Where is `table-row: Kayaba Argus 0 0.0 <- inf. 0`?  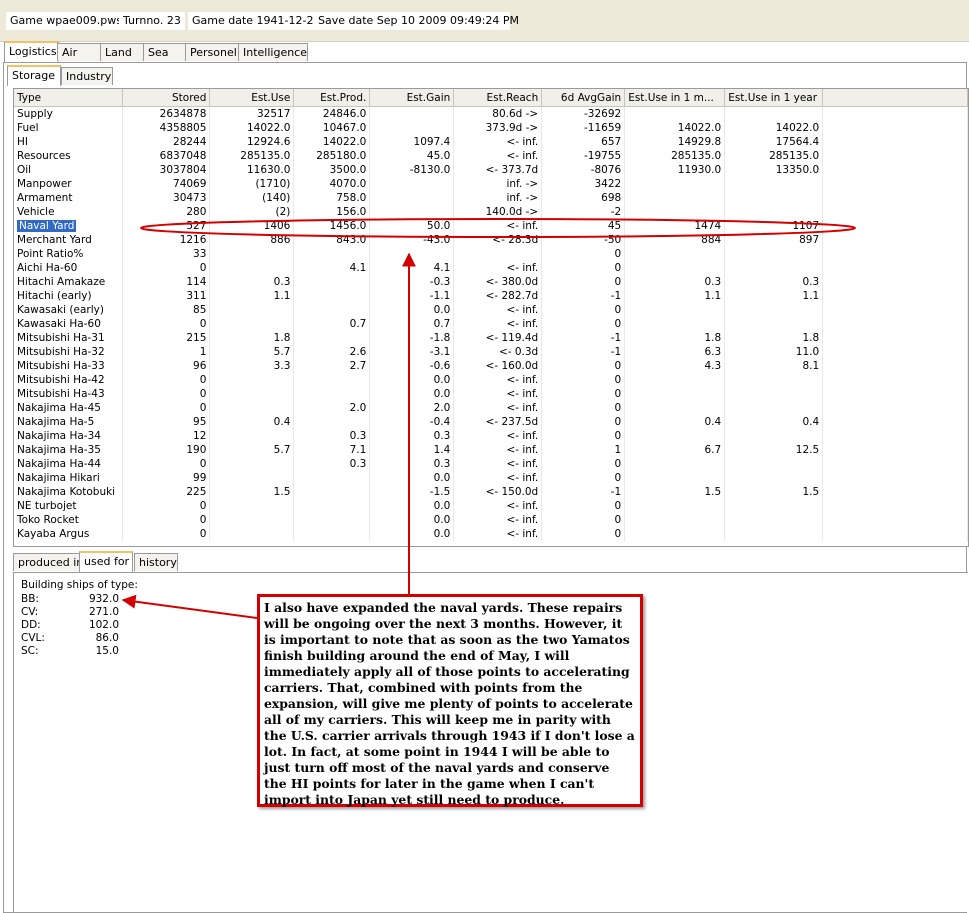 table-row: Kayaba Argus 0 0.0 <- inf. 0 is located at coordinates (491, 534).